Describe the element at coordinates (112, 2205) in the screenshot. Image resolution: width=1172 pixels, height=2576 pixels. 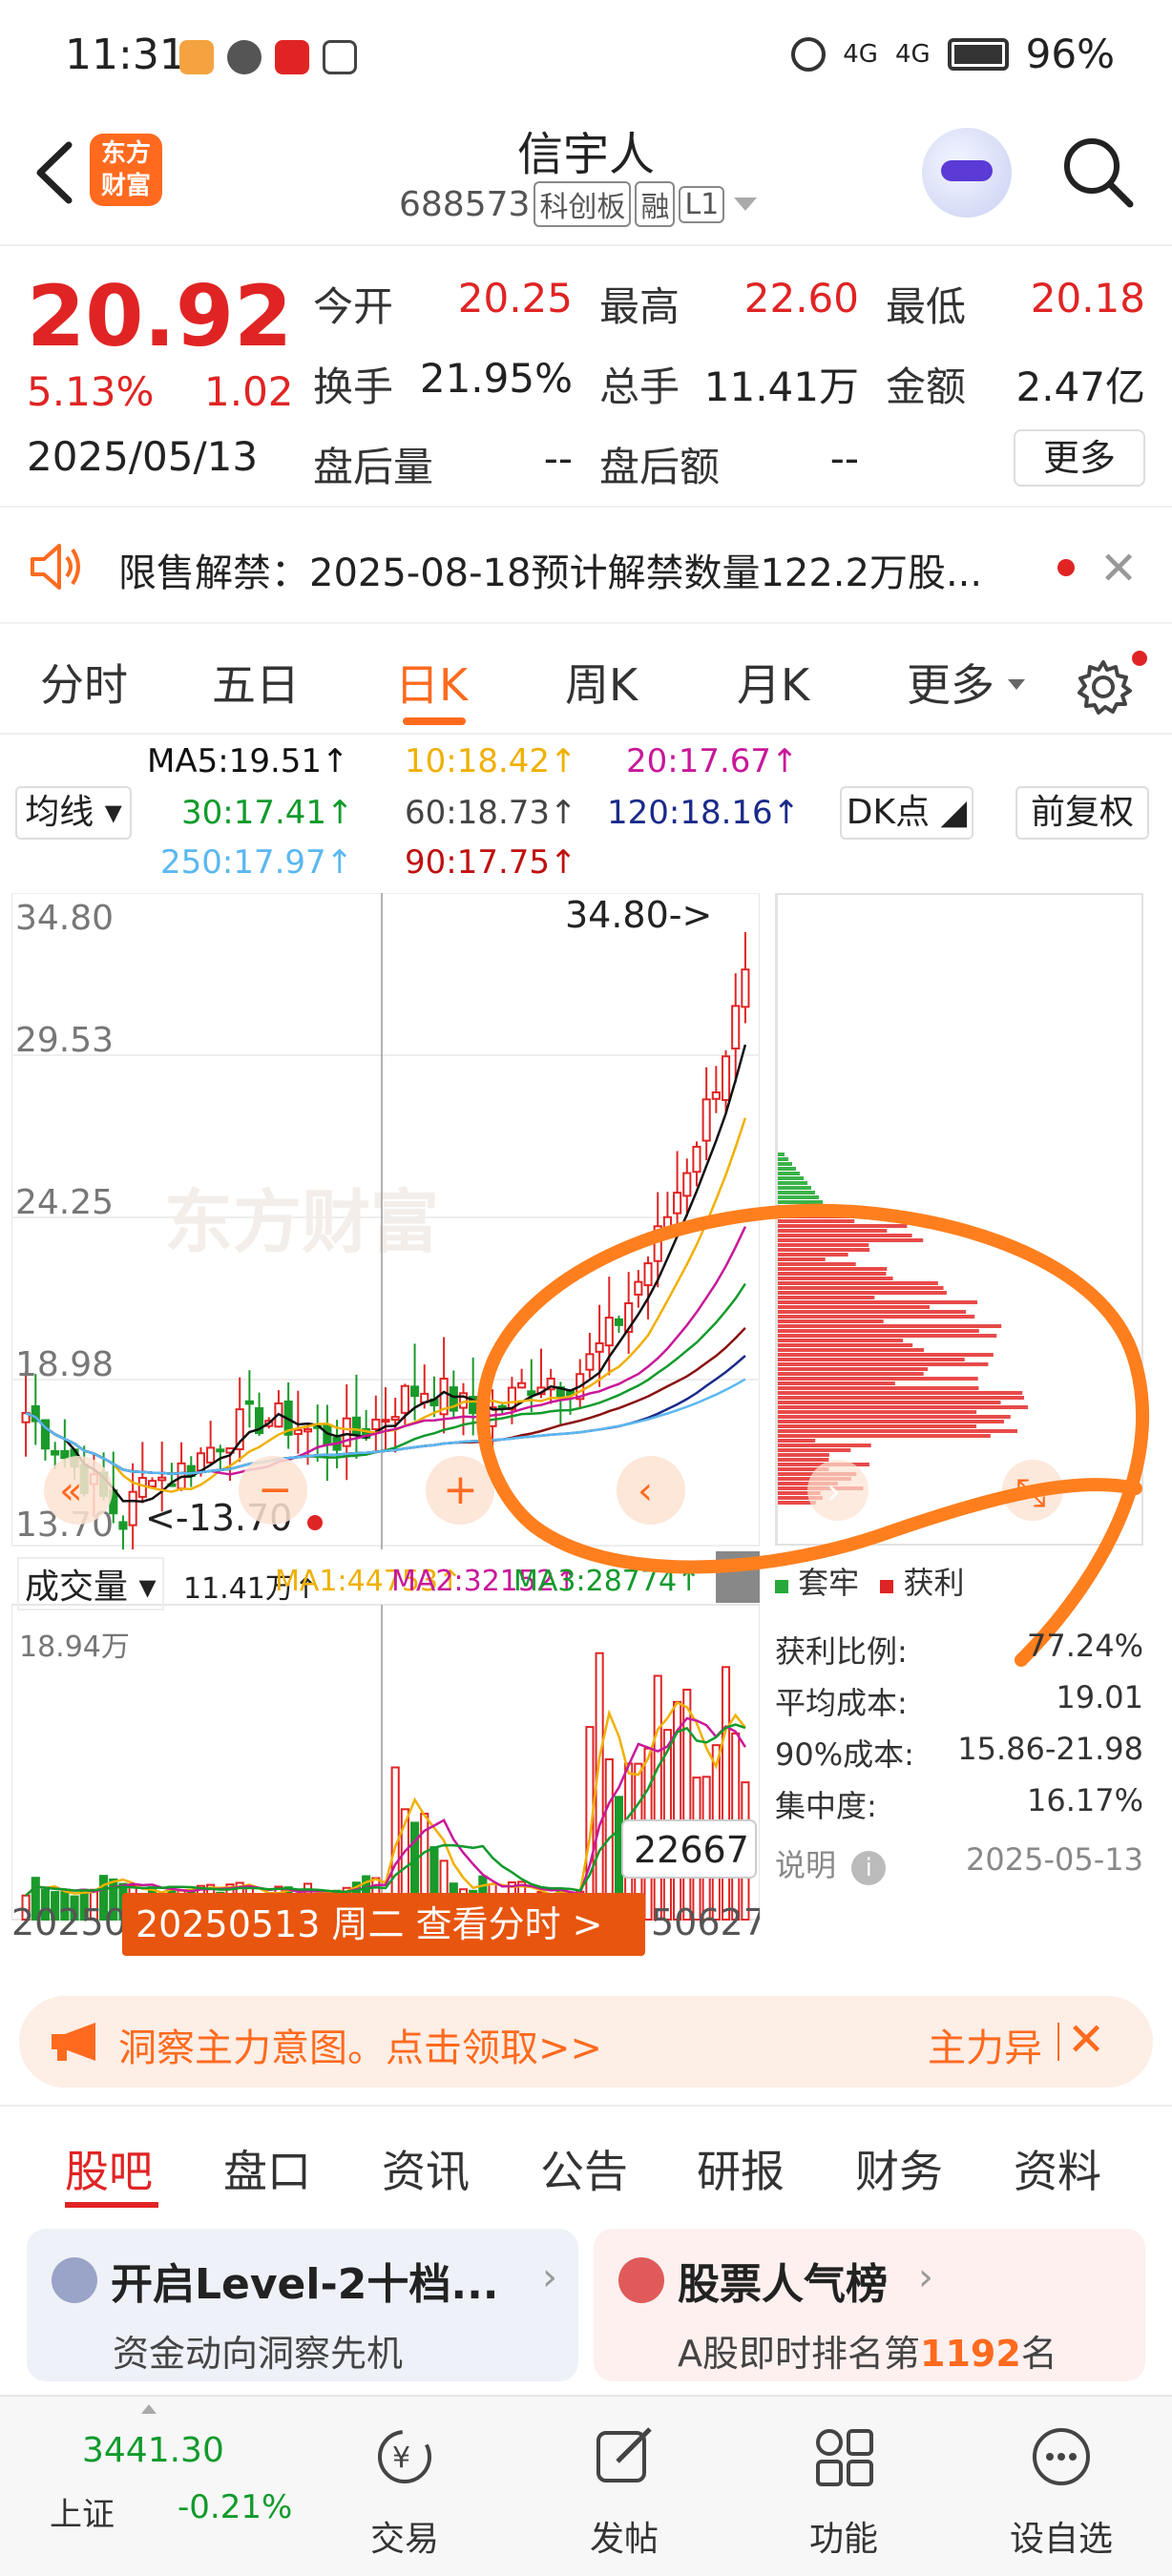
I see `info-tab-indicator` at that location.